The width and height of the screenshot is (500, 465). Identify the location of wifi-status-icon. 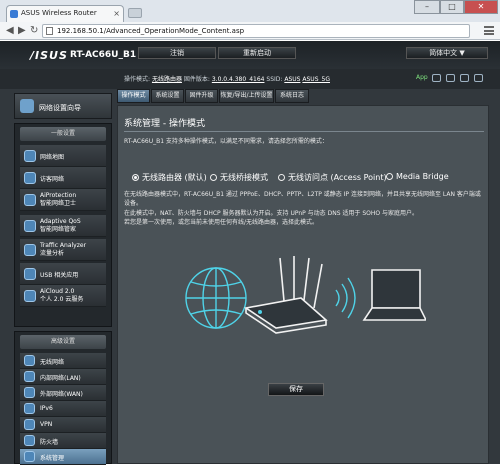
(450, 78).